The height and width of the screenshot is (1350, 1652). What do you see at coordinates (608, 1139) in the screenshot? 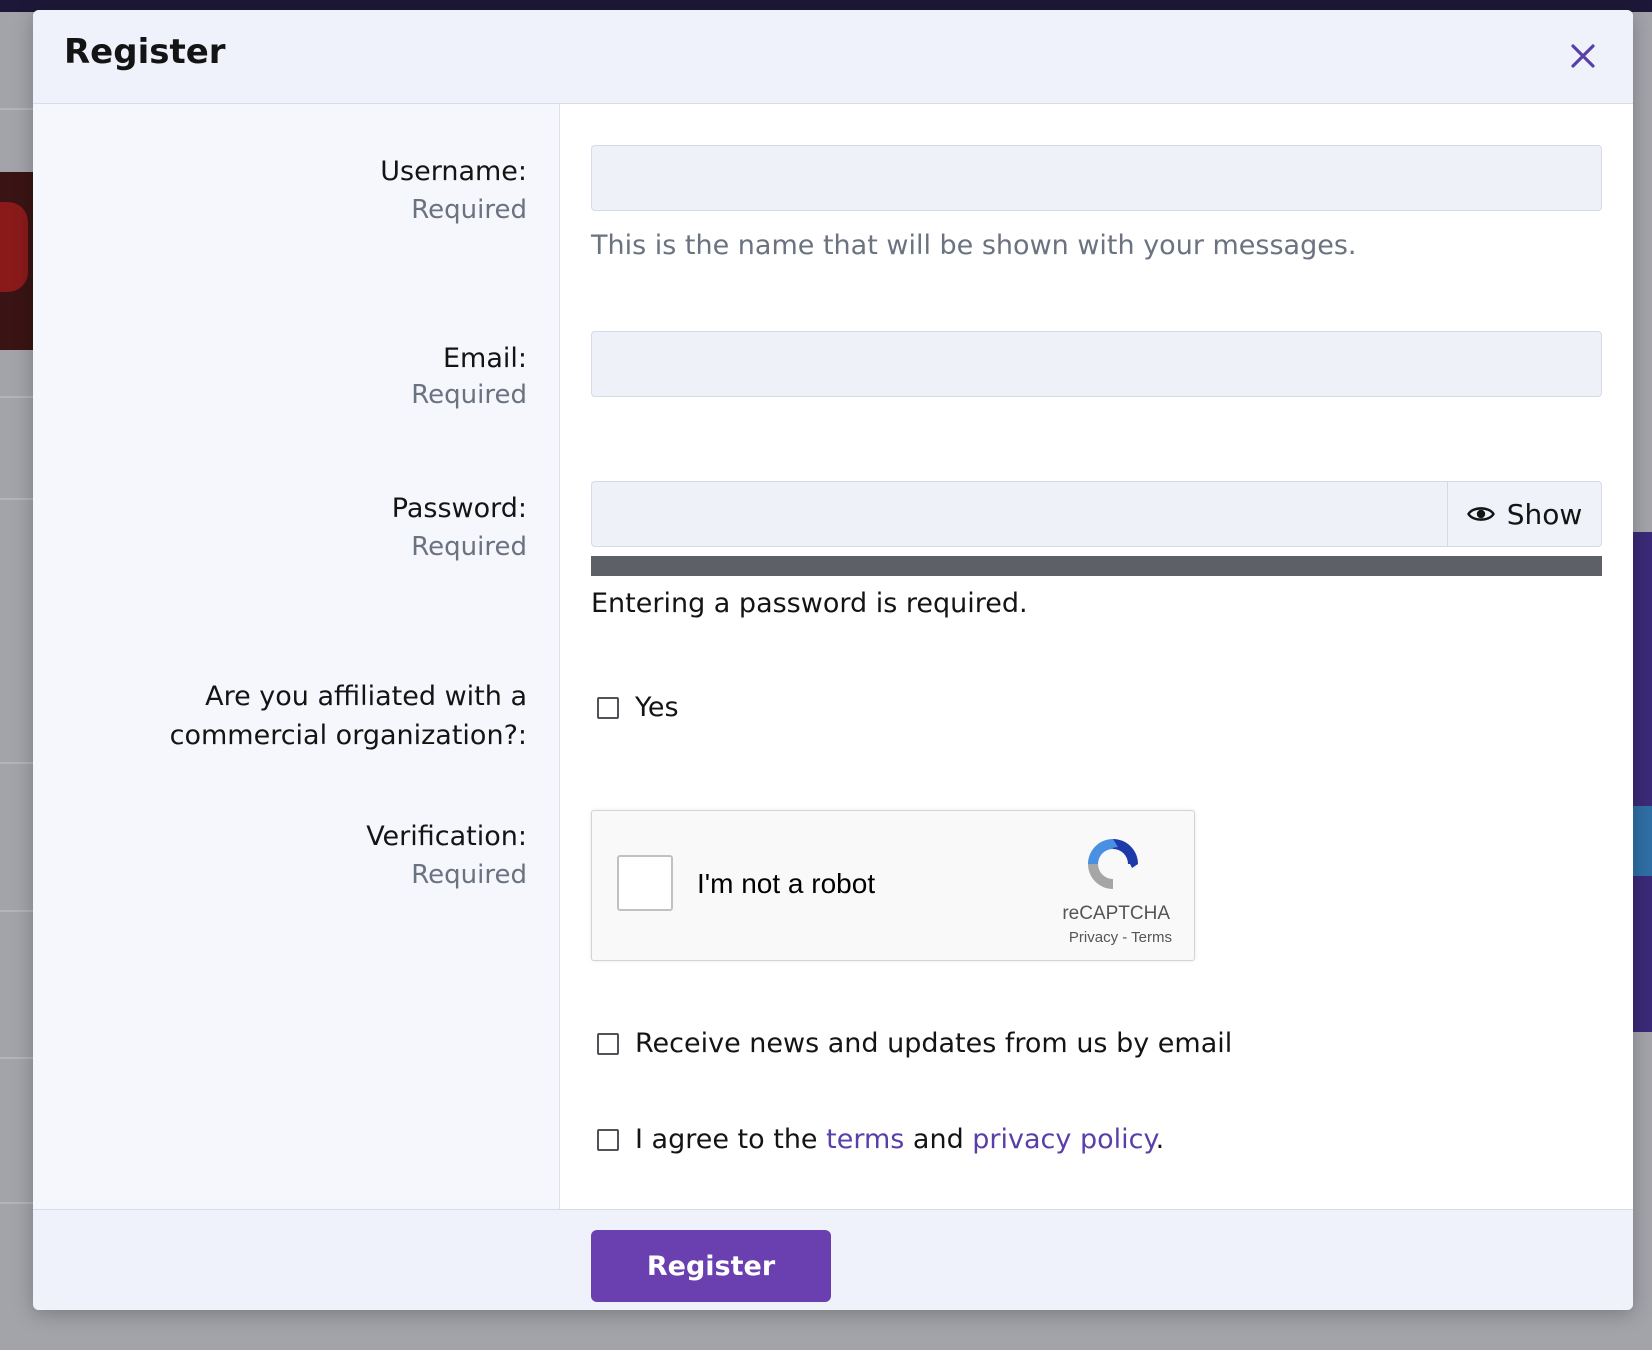
I see `agree-checkbox` at bounding box center [608, 1139].